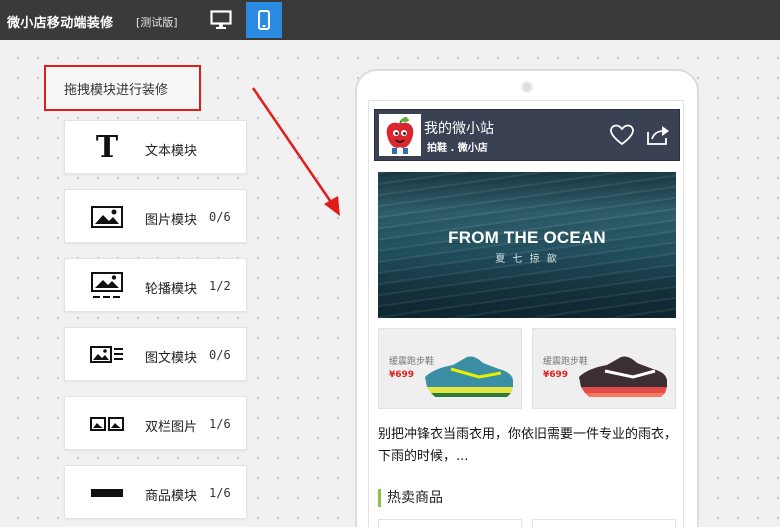  What do you see at coordinates (107, 147) in the screenshot?
I see `text-icon: T` at bounding box center [107, 147].